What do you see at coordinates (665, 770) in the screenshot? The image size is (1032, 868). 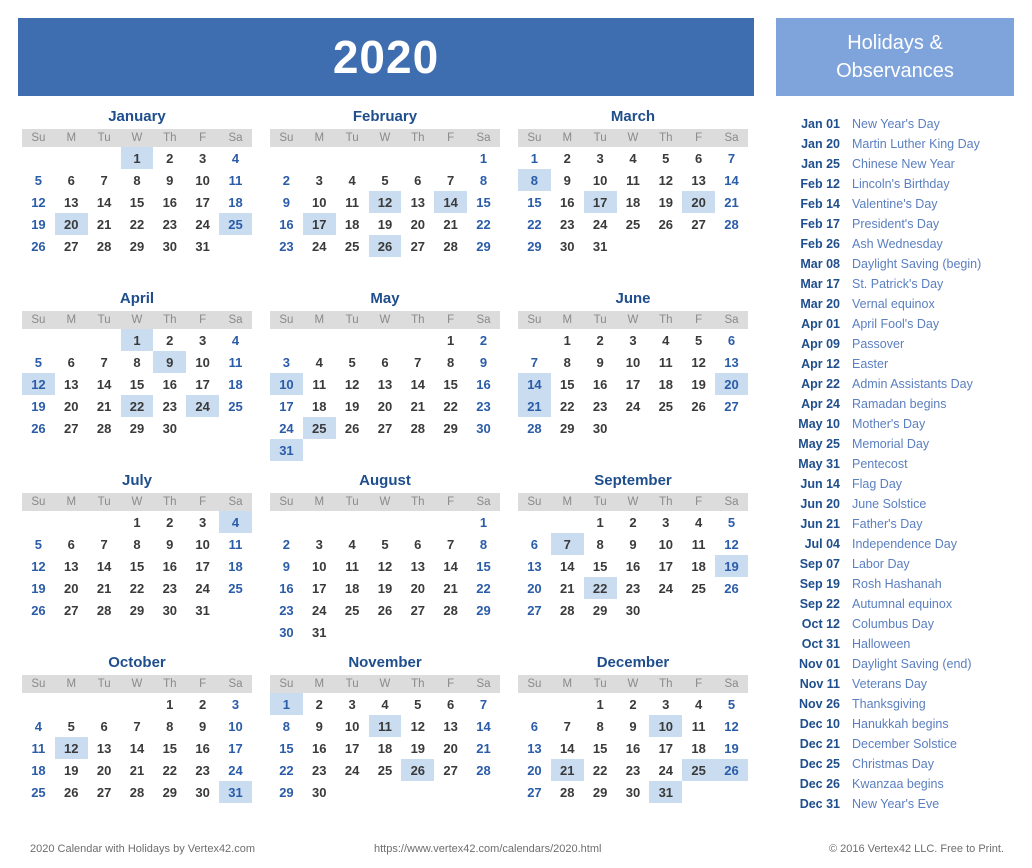 I see `day-cell: 24` at bounding box center [665, 770].